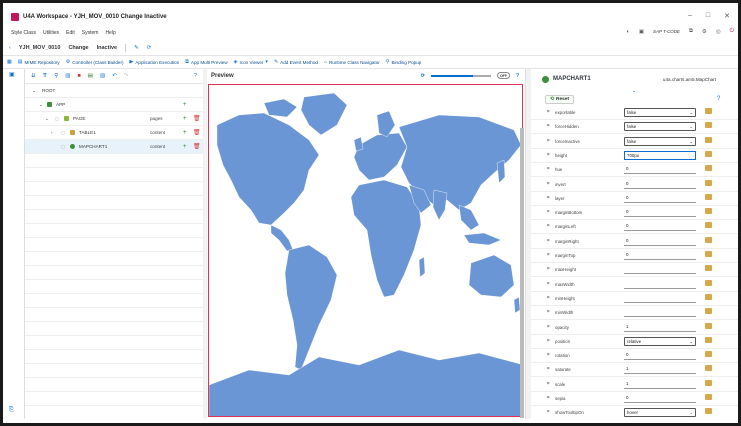 The width and height of the screenshot is (741, 426). I want to click on tree-row-mapchart1: ▢ MAPCHART1 content + 🗑, so click(114, 147).